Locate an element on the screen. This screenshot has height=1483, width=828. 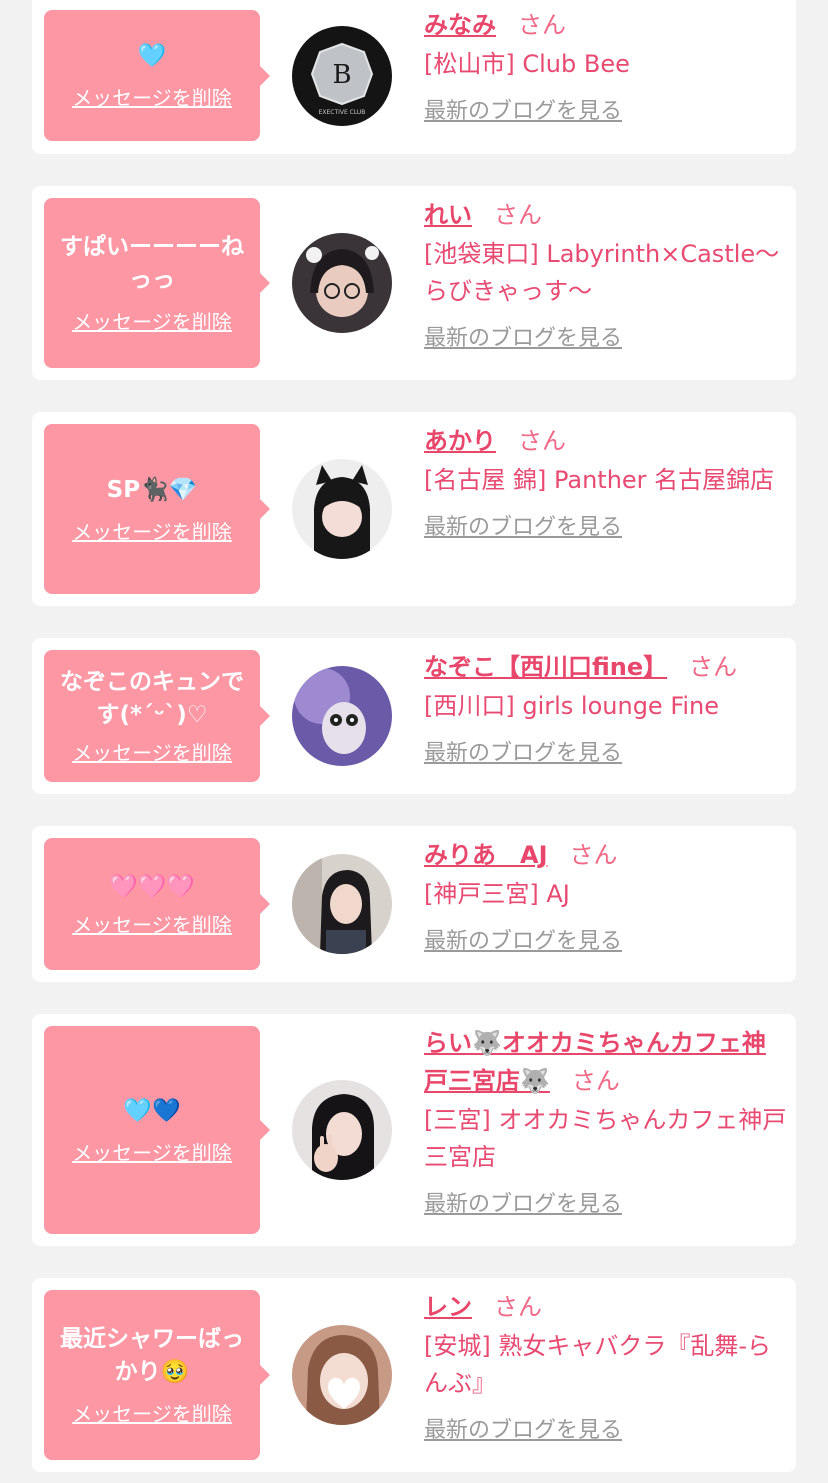
message-bubble: 最近シャワーばっかり🥹 メッセージを削除 is located at coordinates (157, 1375).